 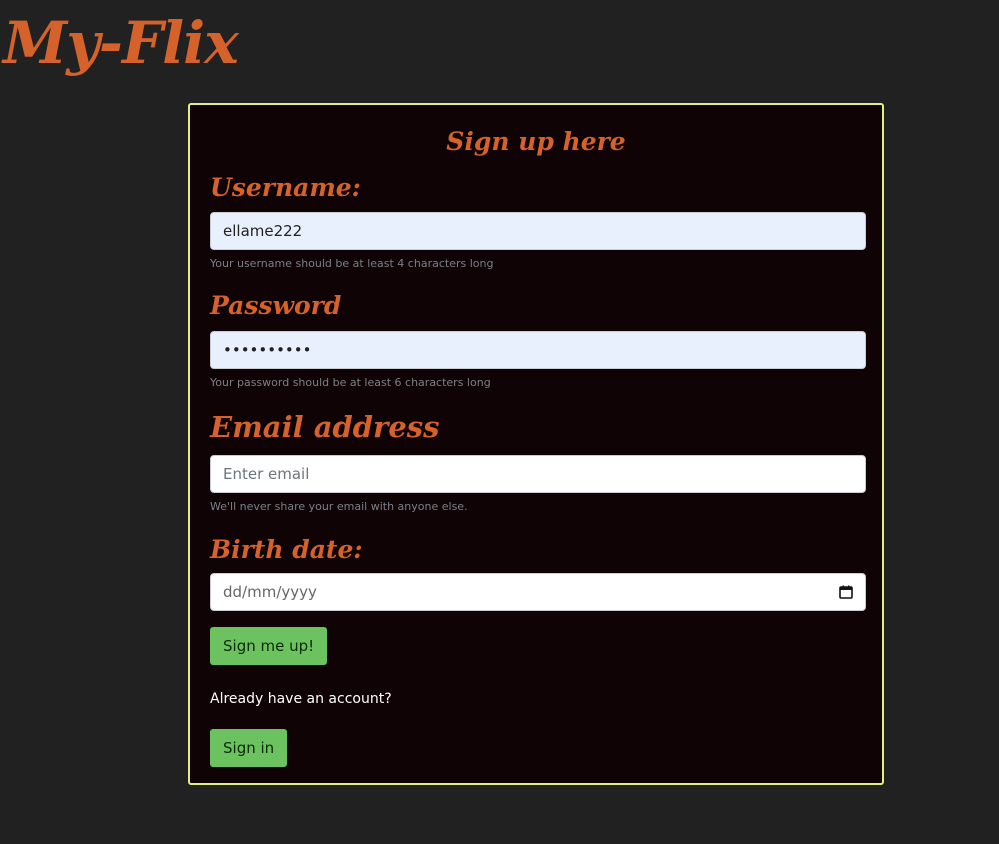 I want to click on username-input, so click(x=538, y=231).